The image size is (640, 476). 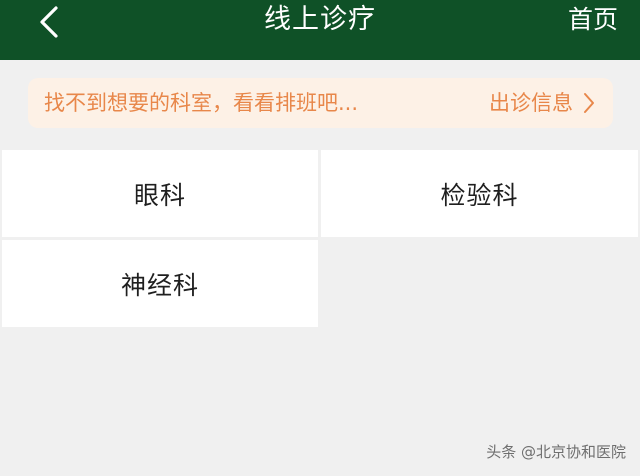 I want to click on department-ophthalmology: 眼科, so click(x=160, y=193).